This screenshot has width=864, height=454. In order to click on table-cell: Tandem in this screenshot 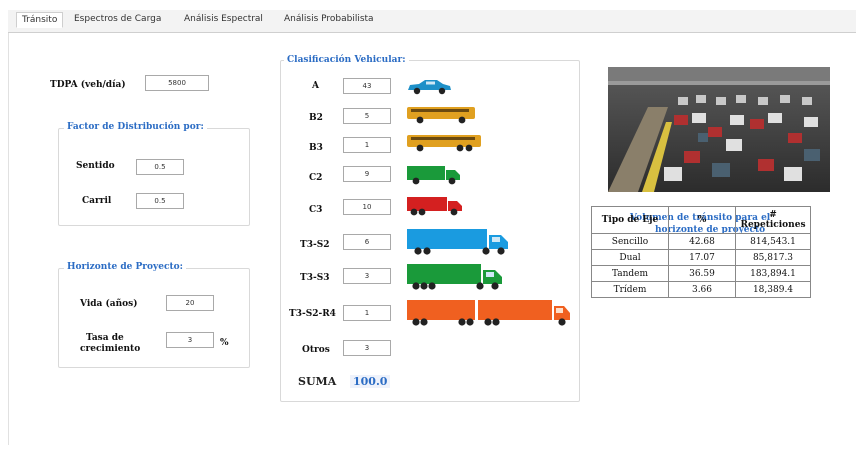, I will do `click(630, 273)`.